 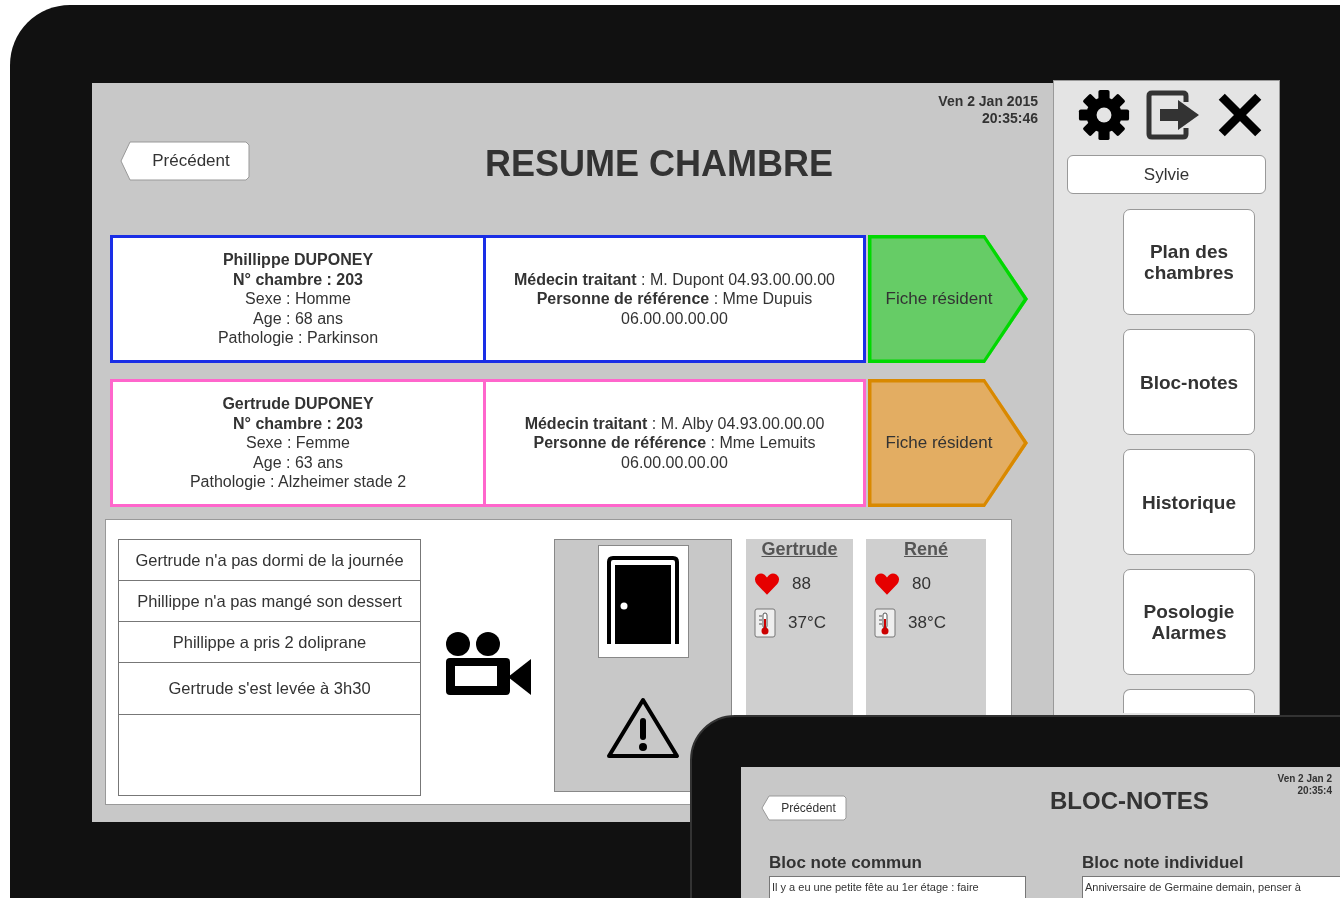 What do you see at coordinates (1163, 863) in the screenshot?
I see `section-title: Bloc note individuel` at bounding box center [1163, 863].